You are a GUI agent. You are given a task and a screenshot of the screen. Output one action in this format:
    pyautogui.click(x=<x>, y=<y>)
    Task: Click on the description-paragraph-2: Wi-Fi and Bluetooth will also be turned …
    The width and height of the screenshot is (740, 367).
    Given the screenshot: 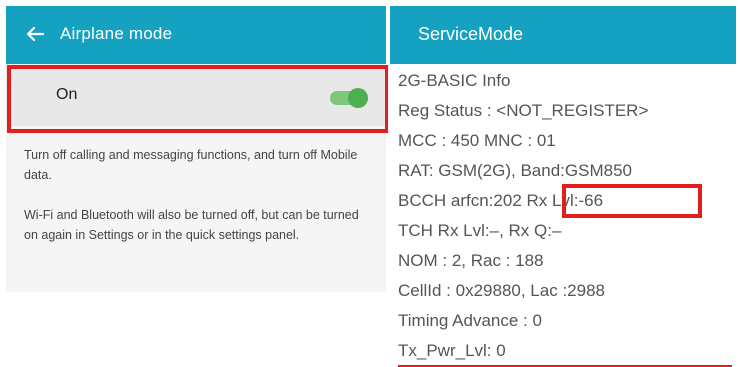 What is the action you would take?
    pyautogui.click(x=191, y=225)
    